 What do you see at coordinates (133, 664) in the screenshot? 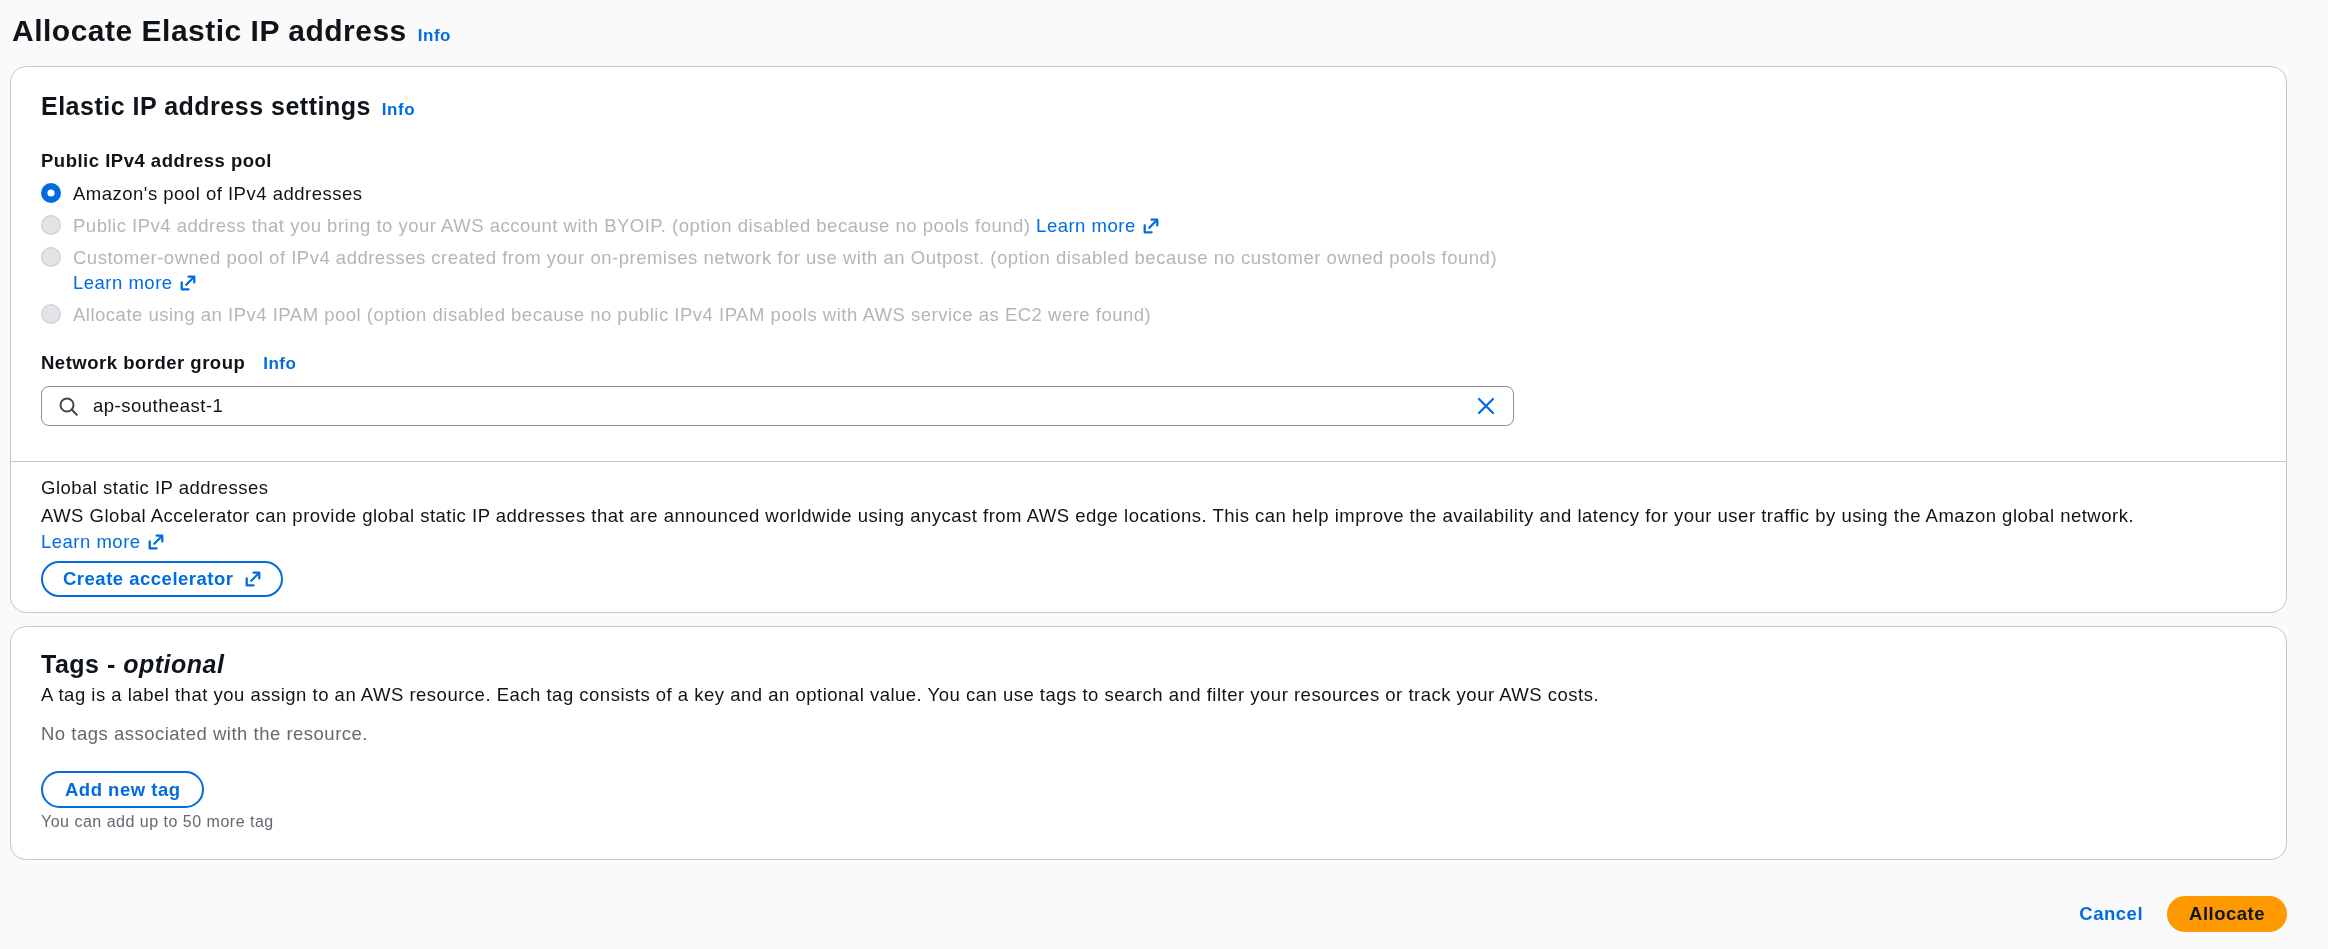
I see `section-title: Tags - optional` at bounding box center [133, 664].